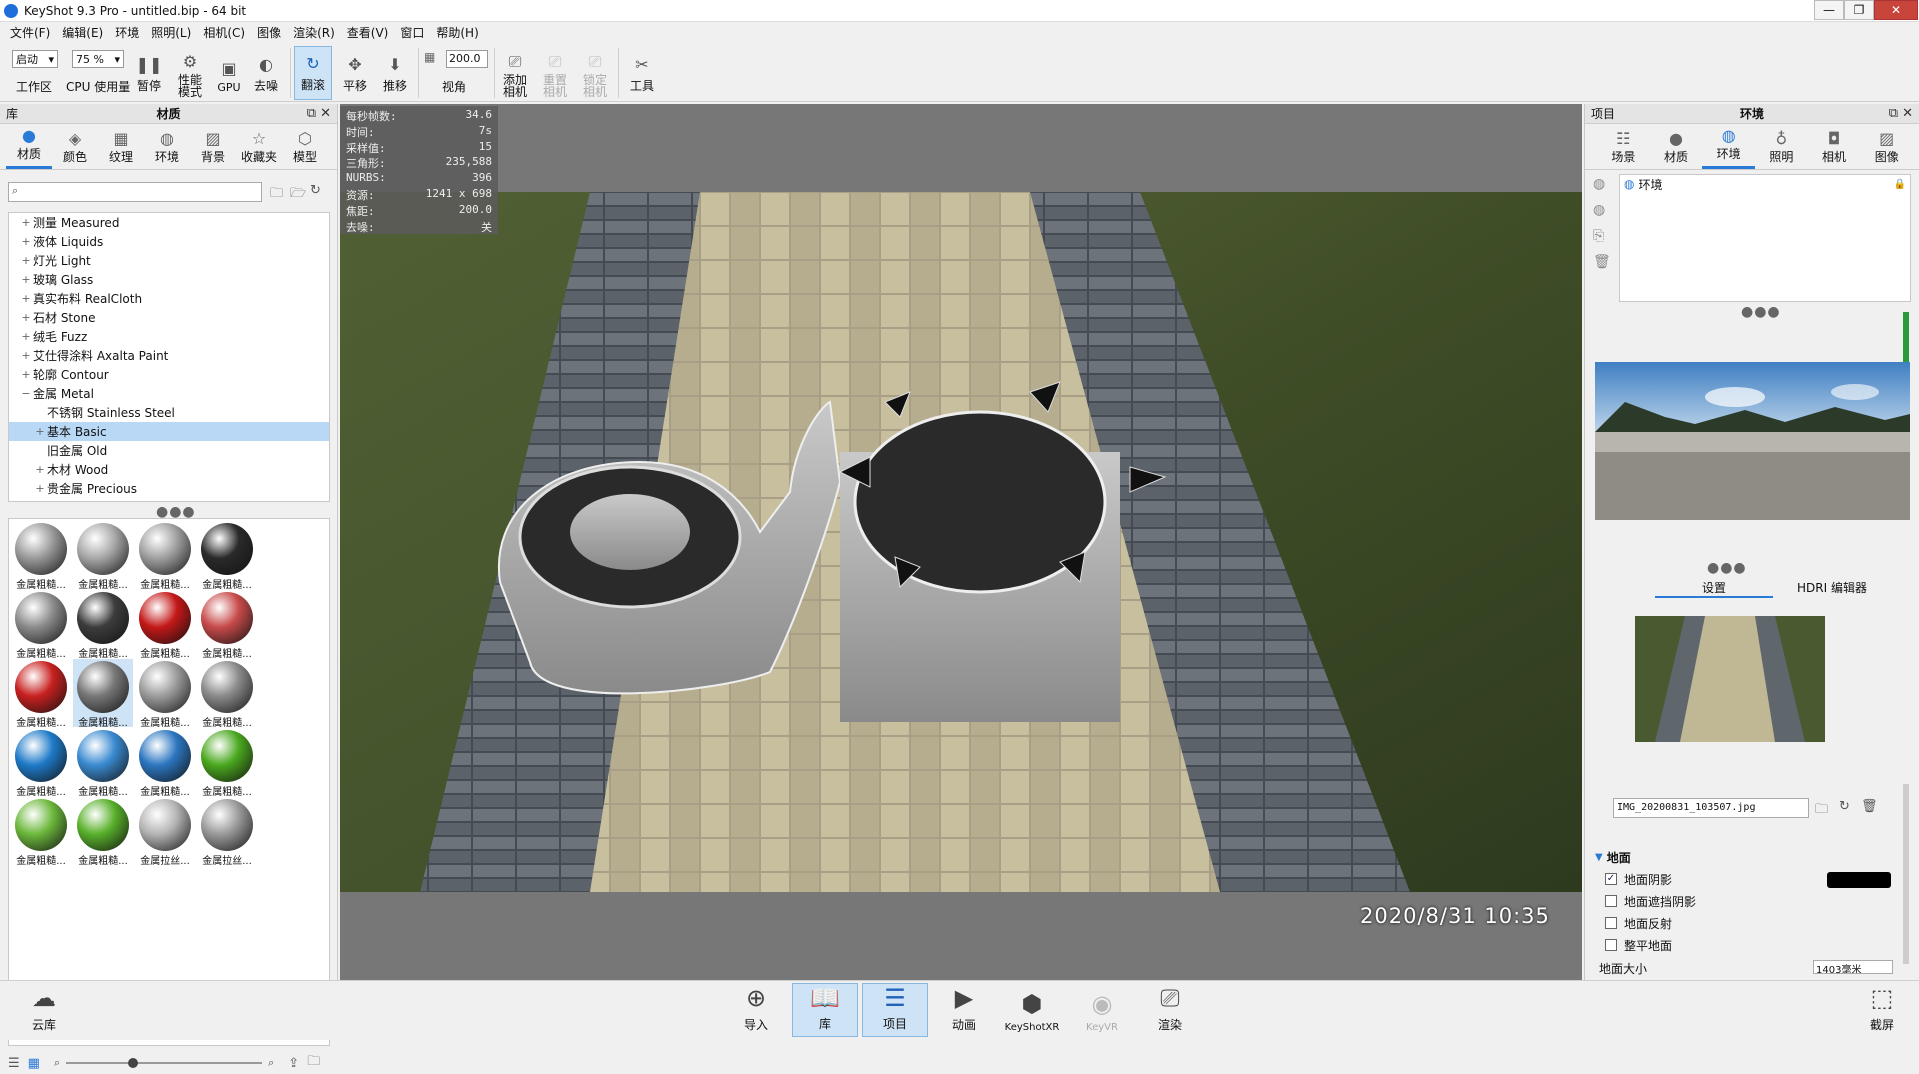  What do you see at coordinates (1676, 149) in the screenshot?
I see `tab-material: ● 材质` at bounding box center [1676, 149].